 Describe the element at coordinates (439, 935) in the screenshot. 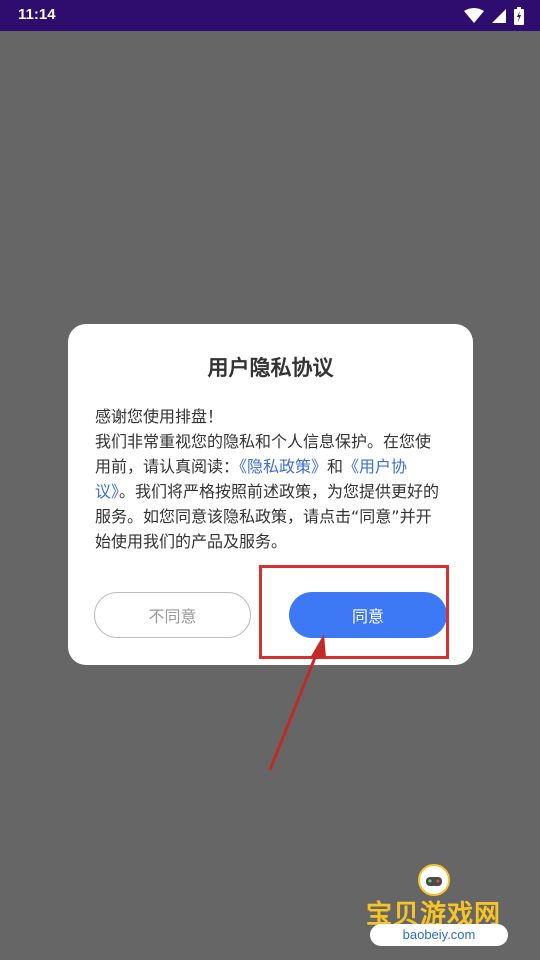

I see `watermark-url: baobeiy.com` at that location.